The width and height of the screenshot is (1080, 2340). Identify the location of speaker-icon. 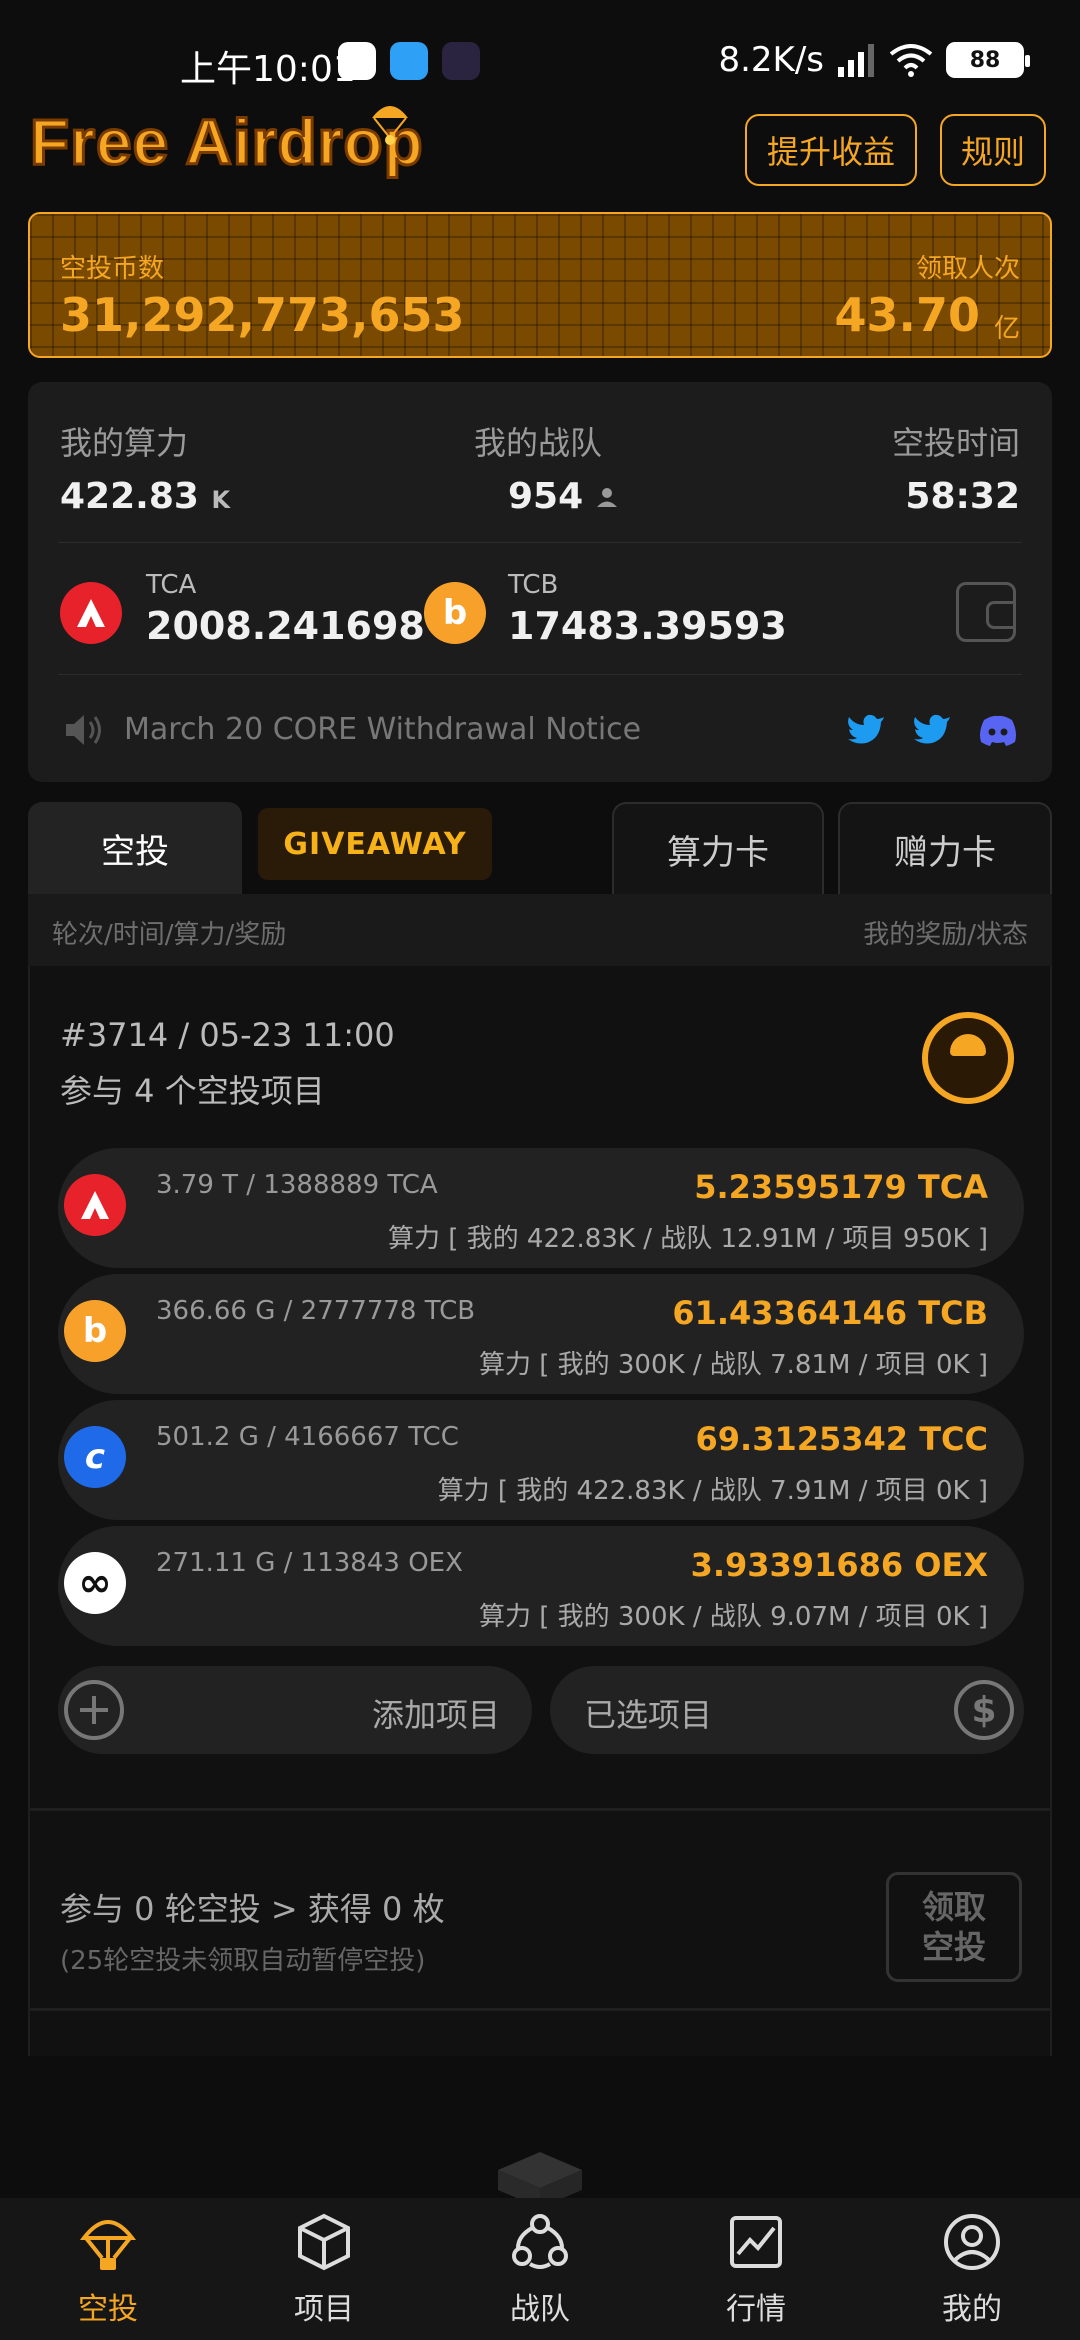
(83, 730).